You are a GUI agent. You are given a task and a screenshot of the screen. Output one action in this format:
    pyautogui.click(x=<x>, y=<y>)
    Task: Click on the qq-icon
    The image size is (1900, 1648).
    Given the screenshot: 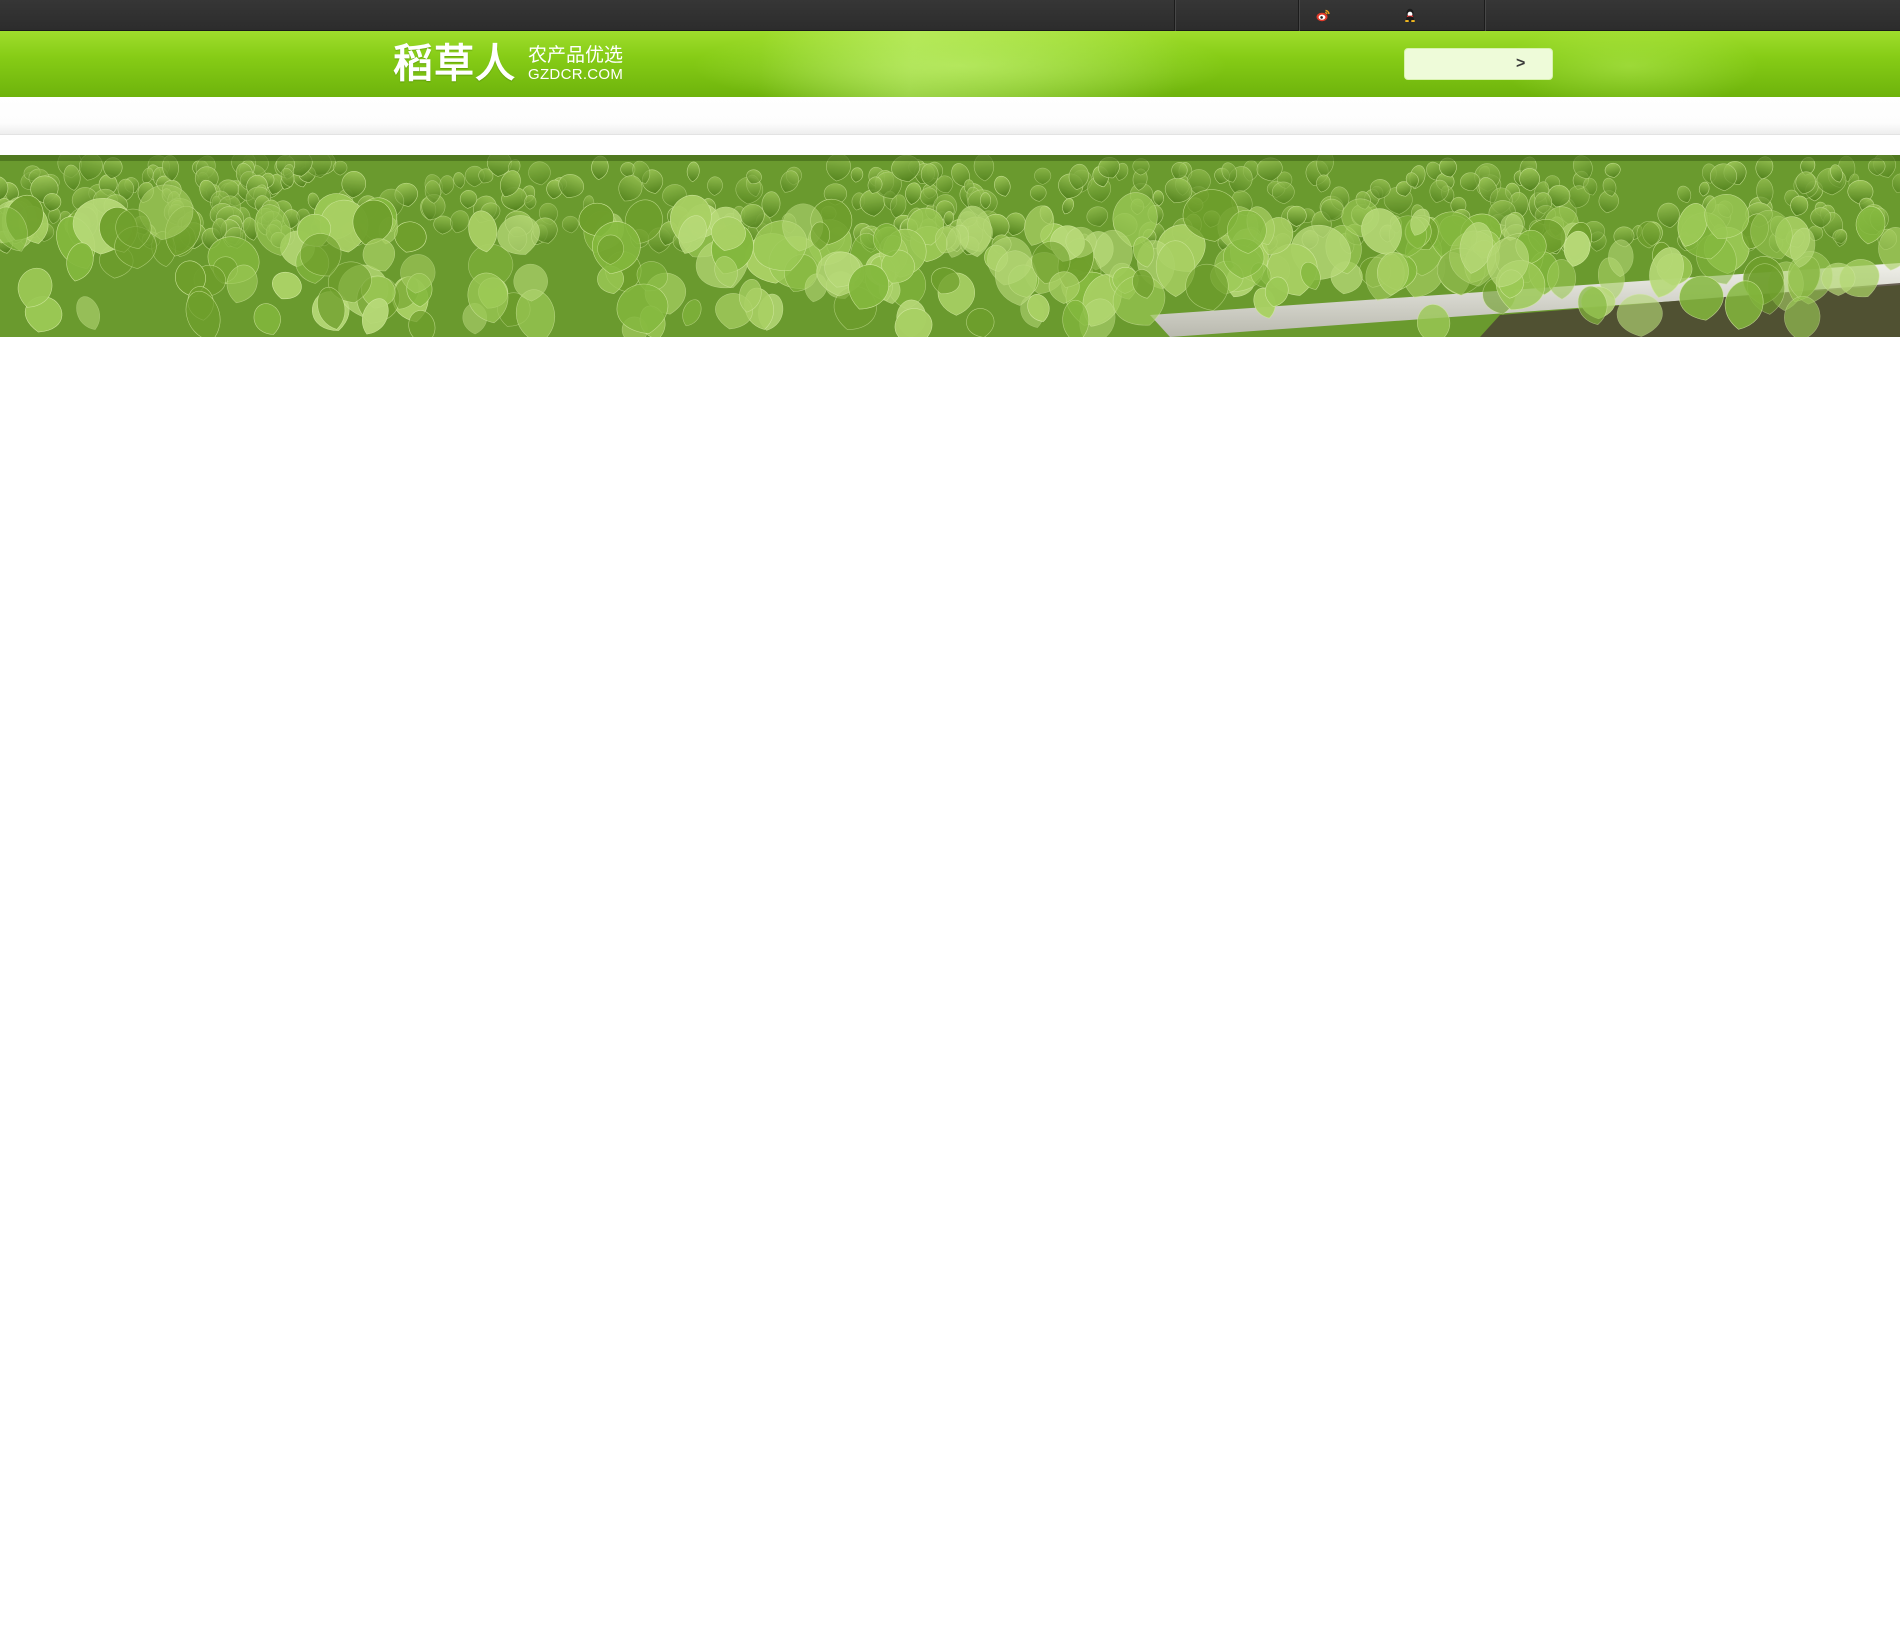 What is the action you would take?
    pyautogui.click(x=1410, y=15)
    